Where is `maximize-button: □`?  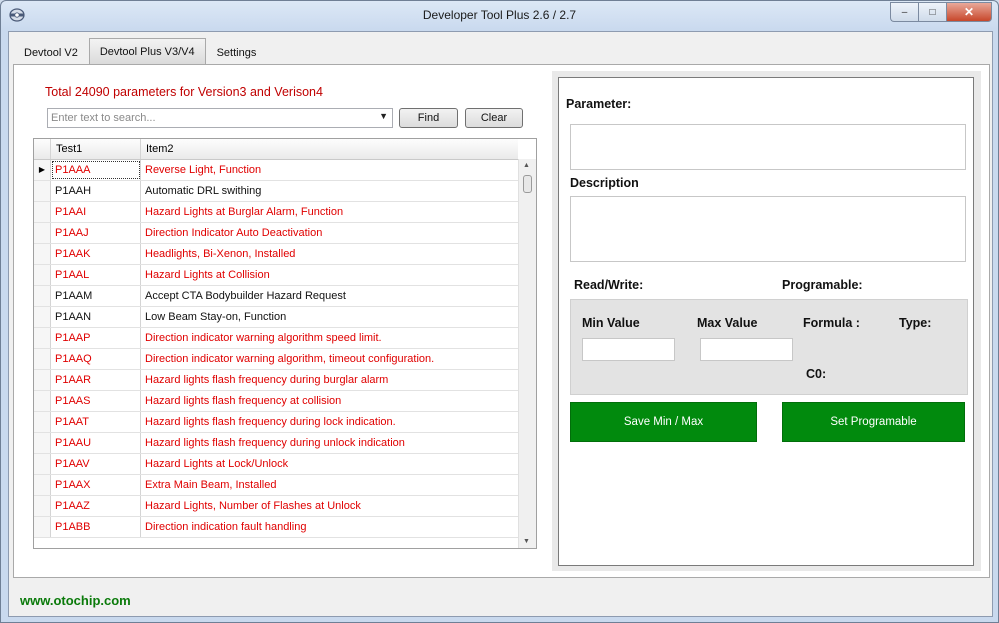
maximize-button: □ is located at coordinates (932, 12).